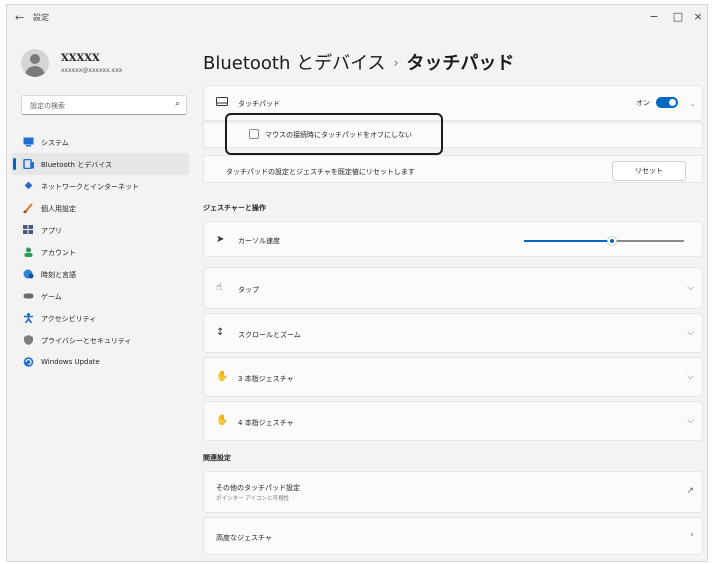  Describe the element at coordinates (654, 16) in the screenshot. I see `minimize-button: −` at that location.